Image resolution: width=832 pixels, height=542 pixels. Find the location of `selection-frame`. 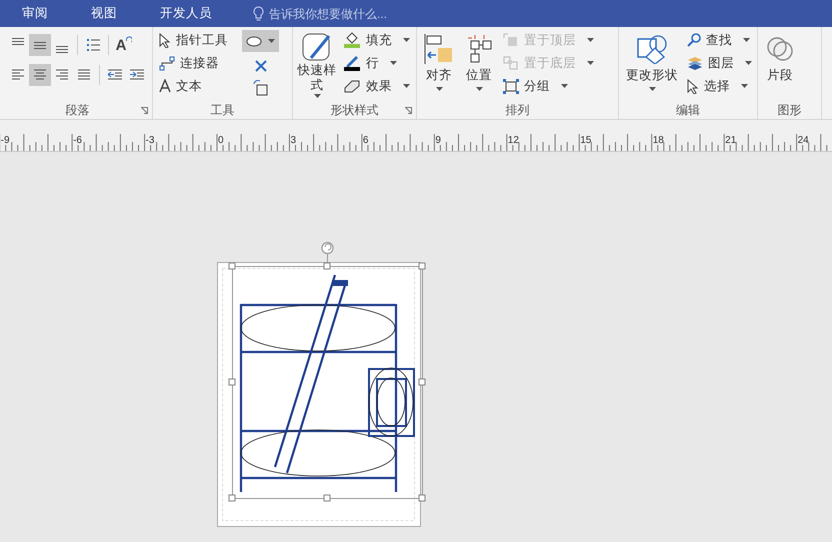

selection-frame is located at coordinates (327, 382).